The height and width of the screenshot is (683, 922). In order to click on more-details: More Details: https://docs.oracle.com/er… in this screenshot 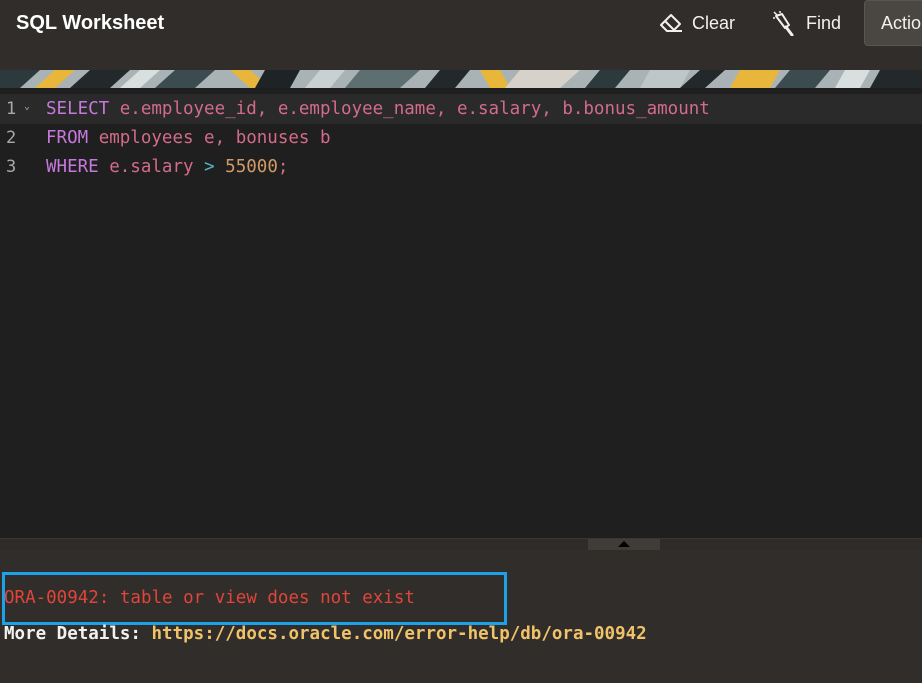, I will do `click(325, 634)`.